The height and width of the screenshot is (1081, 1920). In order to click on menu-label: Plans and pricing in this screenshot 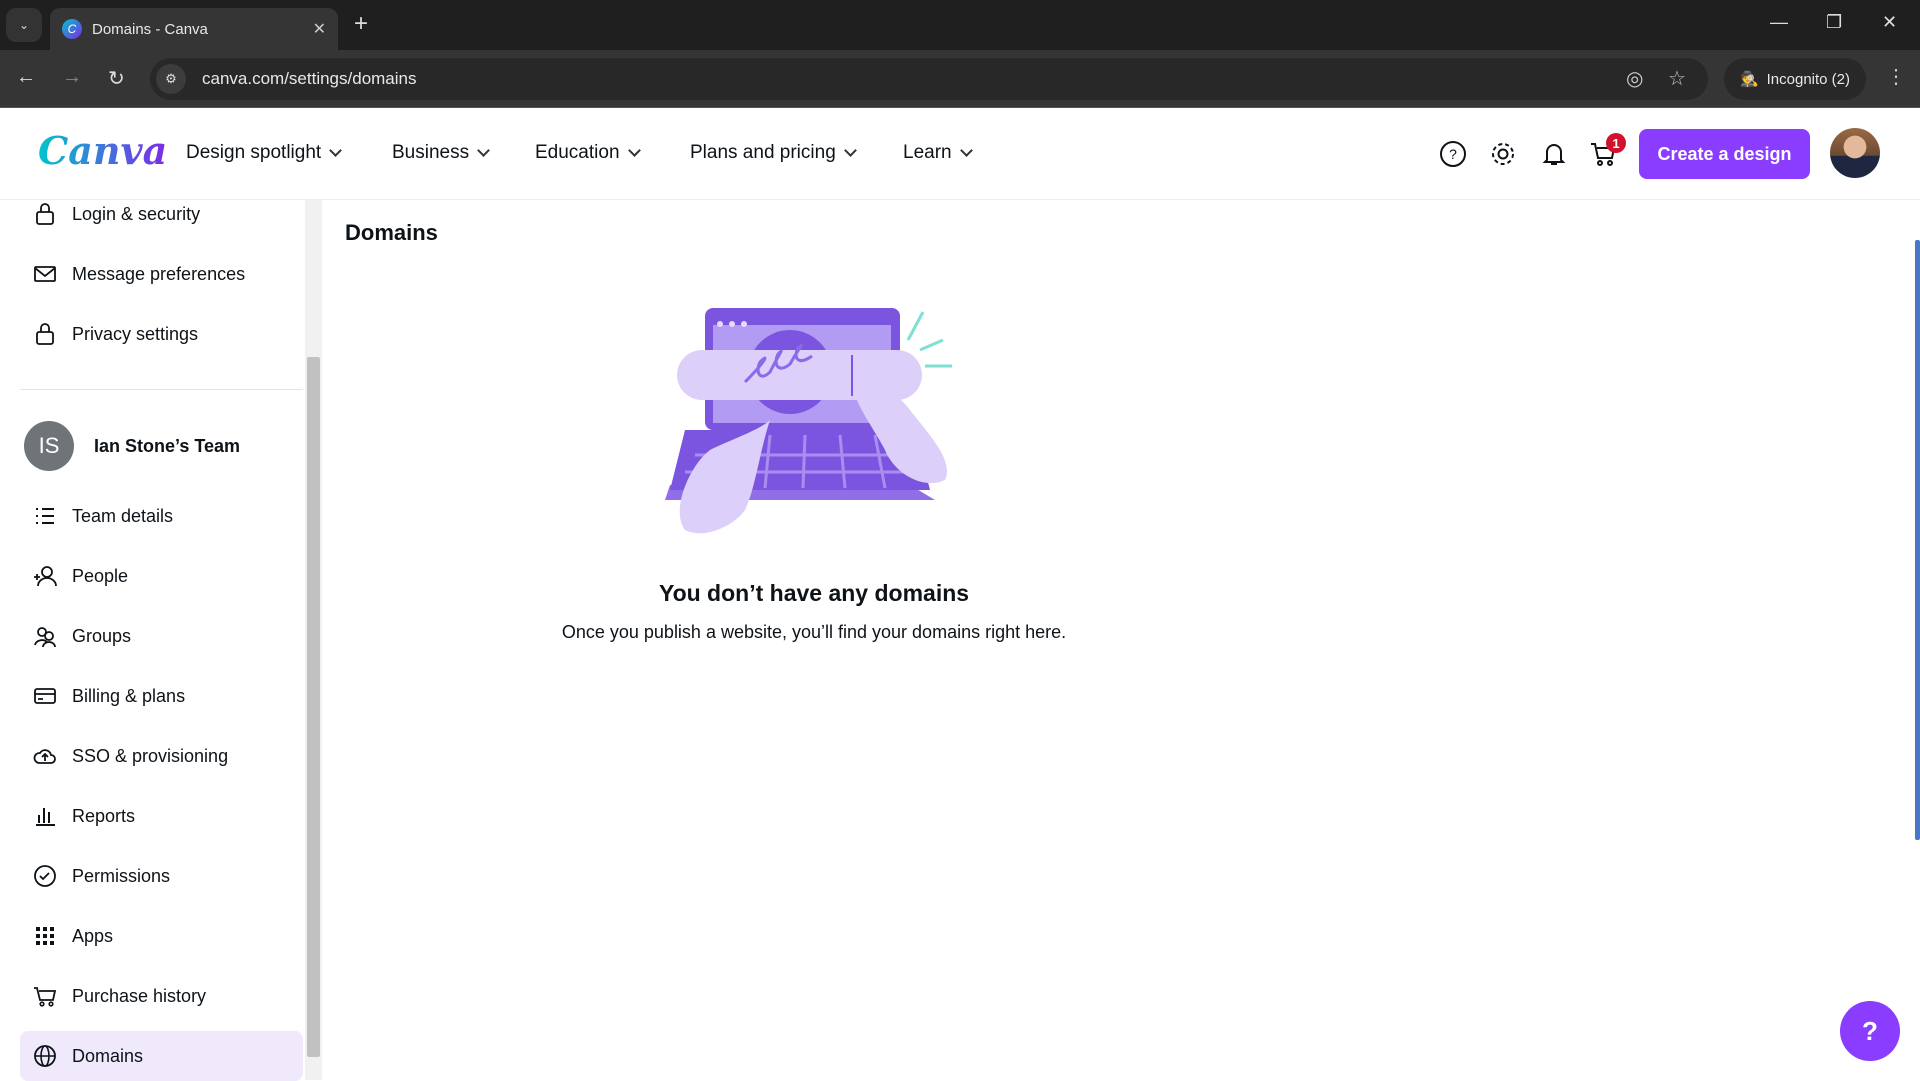, I will do `click(763, 152)`.